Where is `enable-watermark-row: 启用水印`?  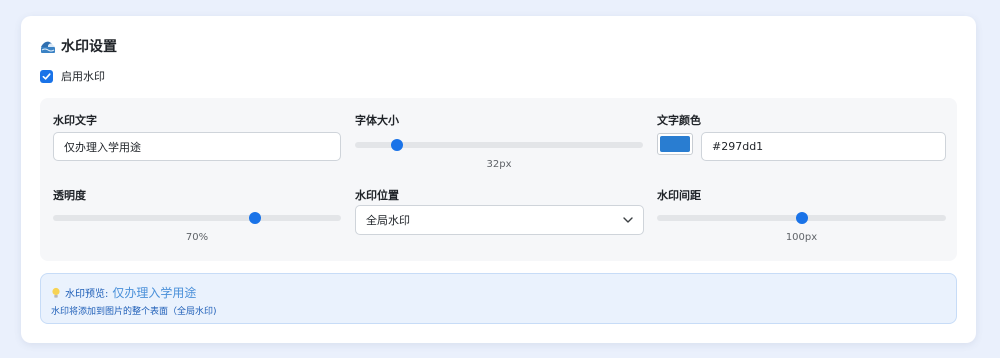 enable-watermark-row: 启用水印 is located at coordinates (72, 76).